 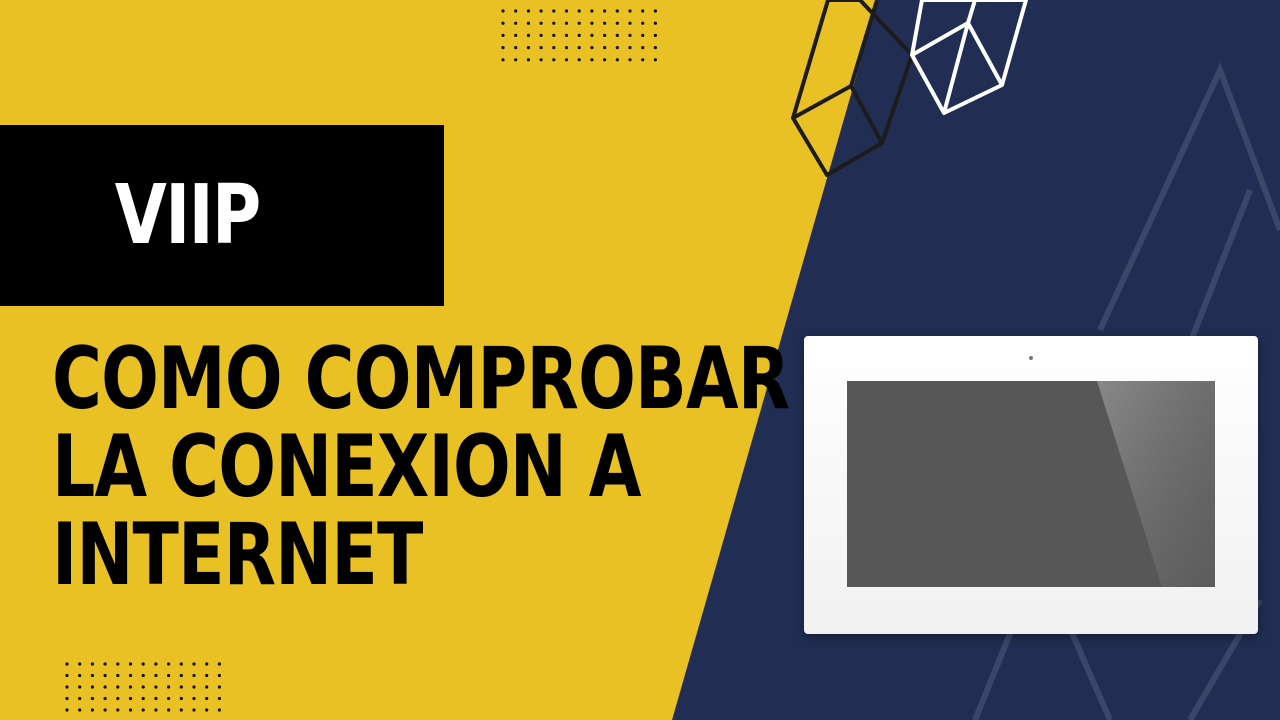 I want to click on headline-line-3: INTERNET, so click(x=237, y=555).